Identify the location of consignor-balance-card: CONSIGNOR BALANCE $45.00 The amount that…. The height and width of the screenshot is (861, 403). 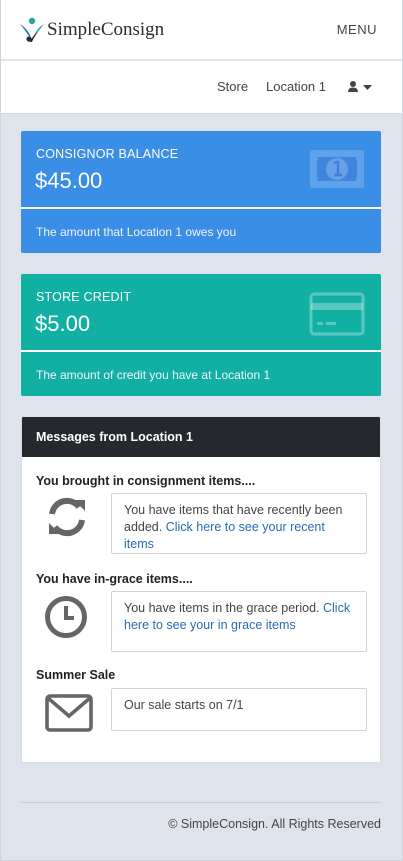
(201, 192).